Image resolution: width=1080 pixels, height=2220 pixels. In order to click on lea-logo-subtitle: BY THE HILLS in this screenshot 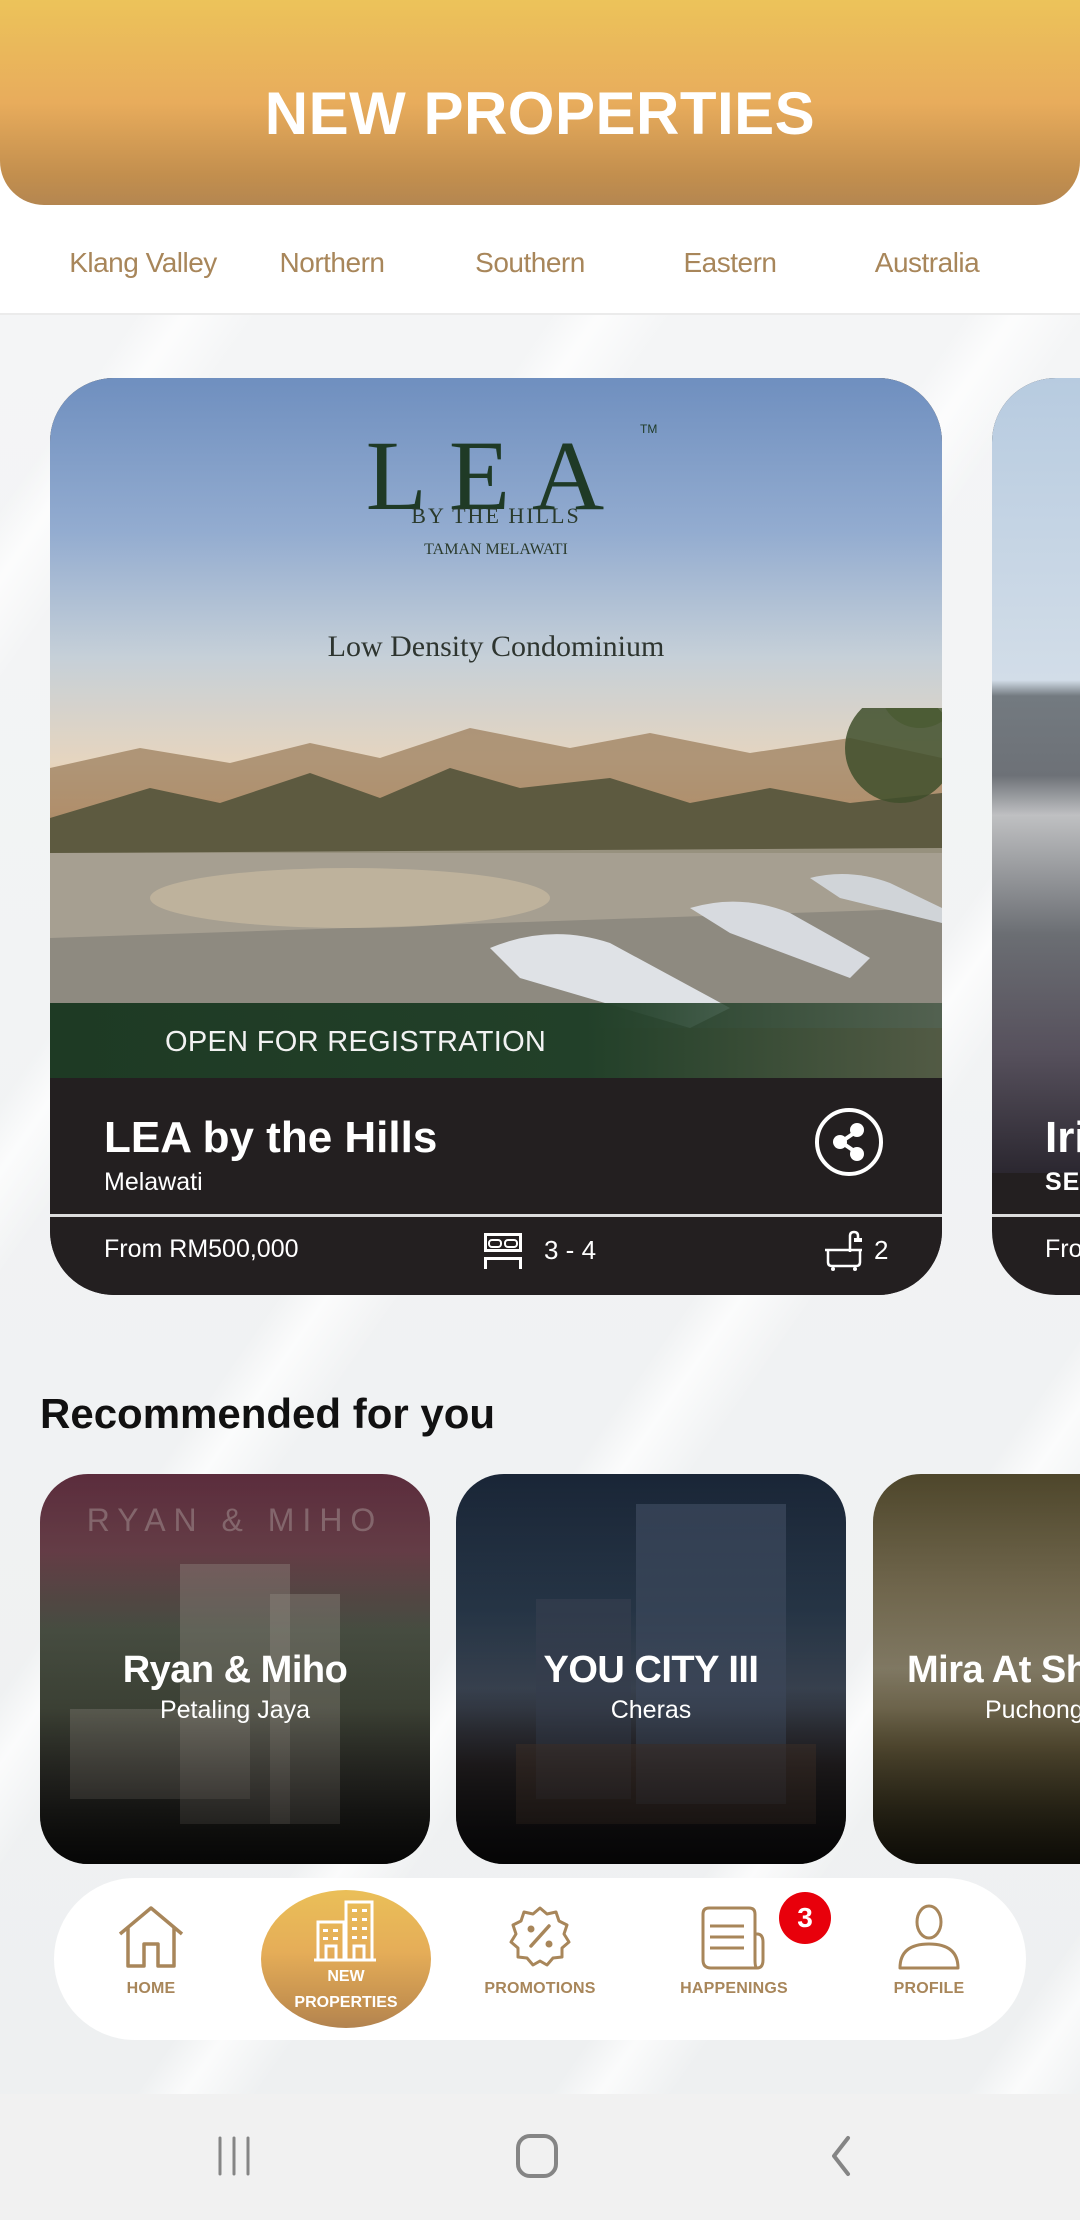, I will do `click(496, 515)`.